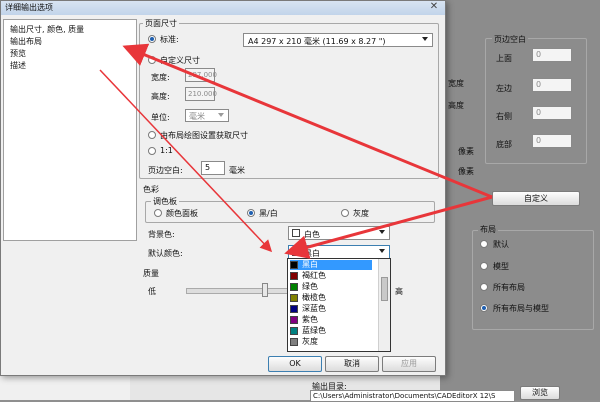 This screenshot has width=600, height=402. I want to click on dropdown-option: 绿色, so click(331, 287).